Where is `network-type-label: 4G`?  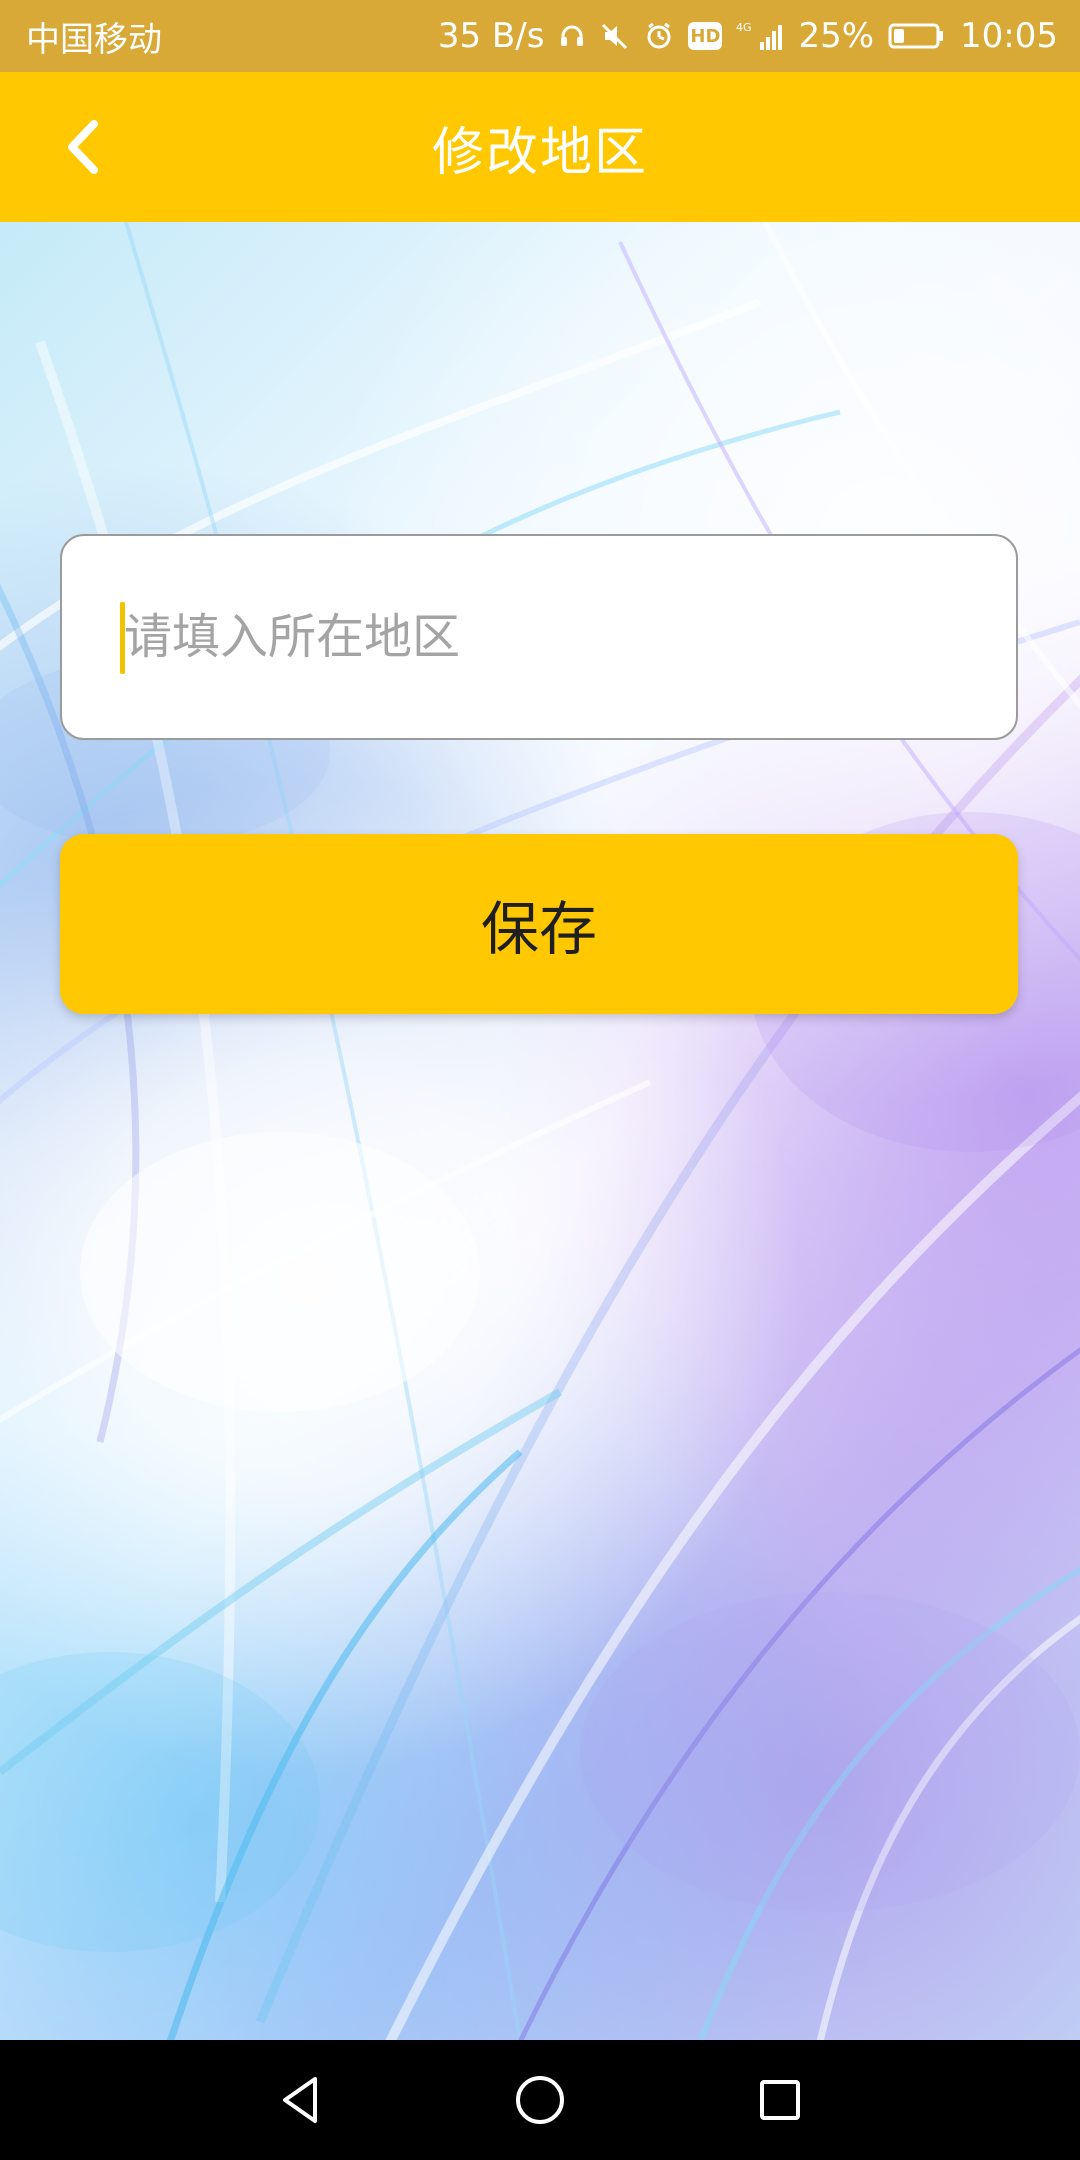 network-type-label: 4G is located at coordinates (744, 27).